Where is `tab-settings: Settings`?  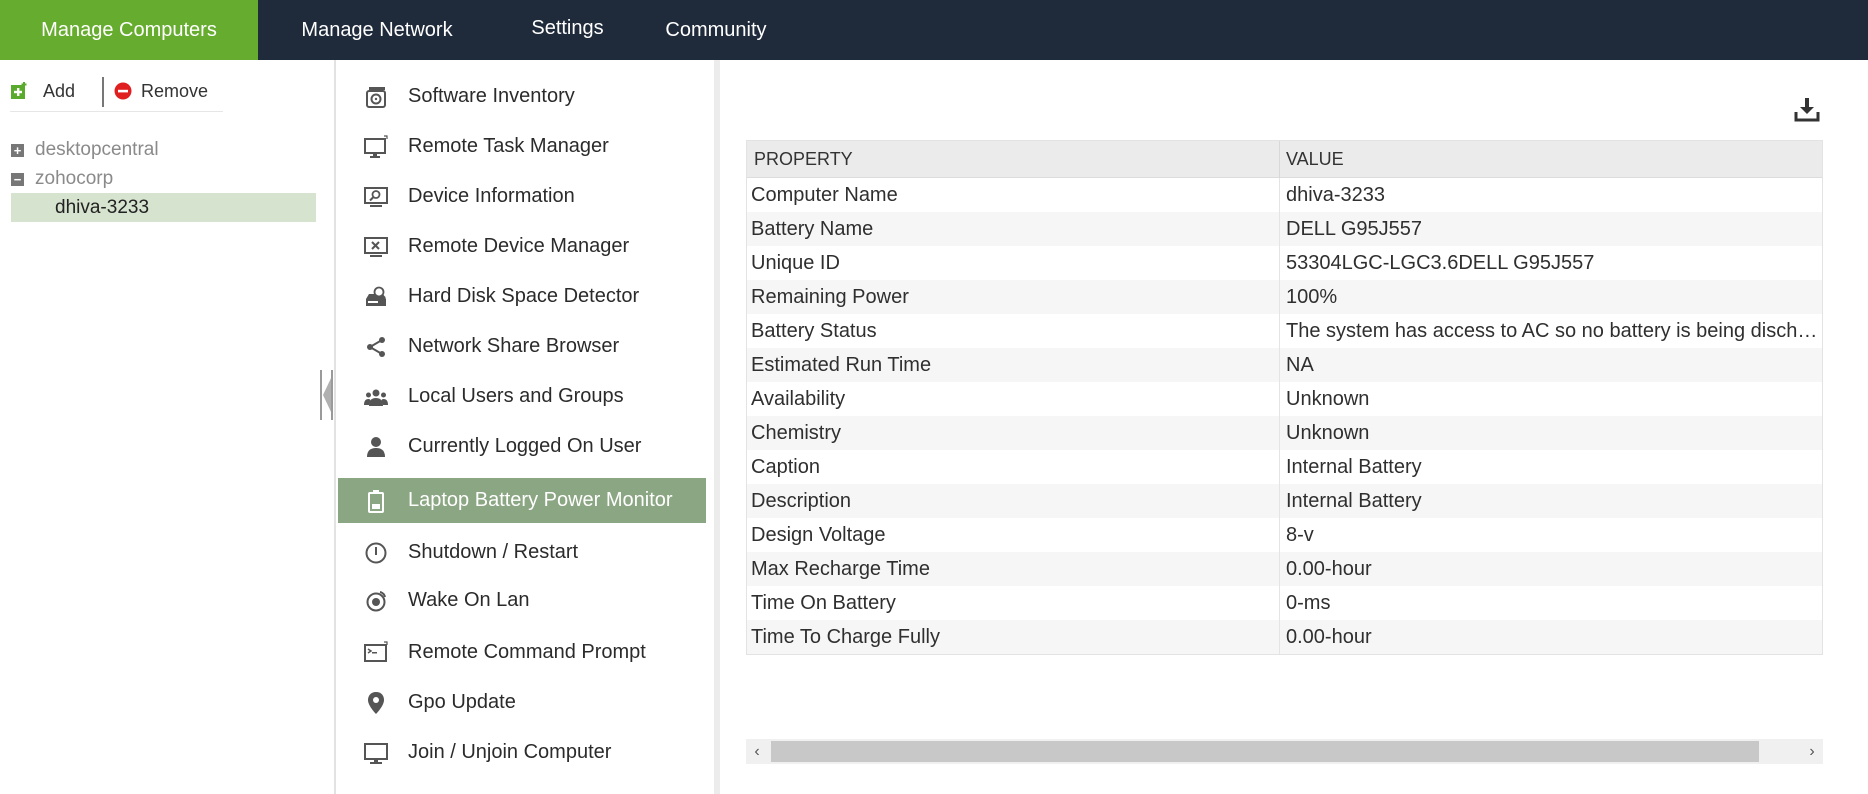 tab-settings: Settings is located at coordinates (567, 29).